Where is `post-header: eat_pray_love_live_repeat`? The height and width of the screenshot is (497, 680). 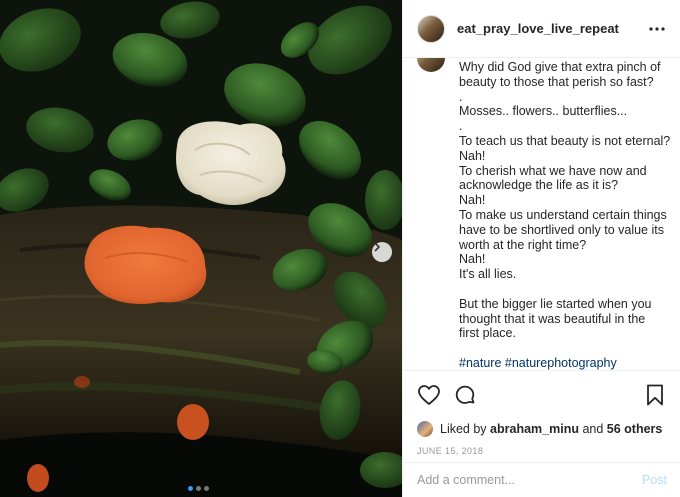 post-header: eat_pray_love_live_repeat is located at coordinates (541, 29).